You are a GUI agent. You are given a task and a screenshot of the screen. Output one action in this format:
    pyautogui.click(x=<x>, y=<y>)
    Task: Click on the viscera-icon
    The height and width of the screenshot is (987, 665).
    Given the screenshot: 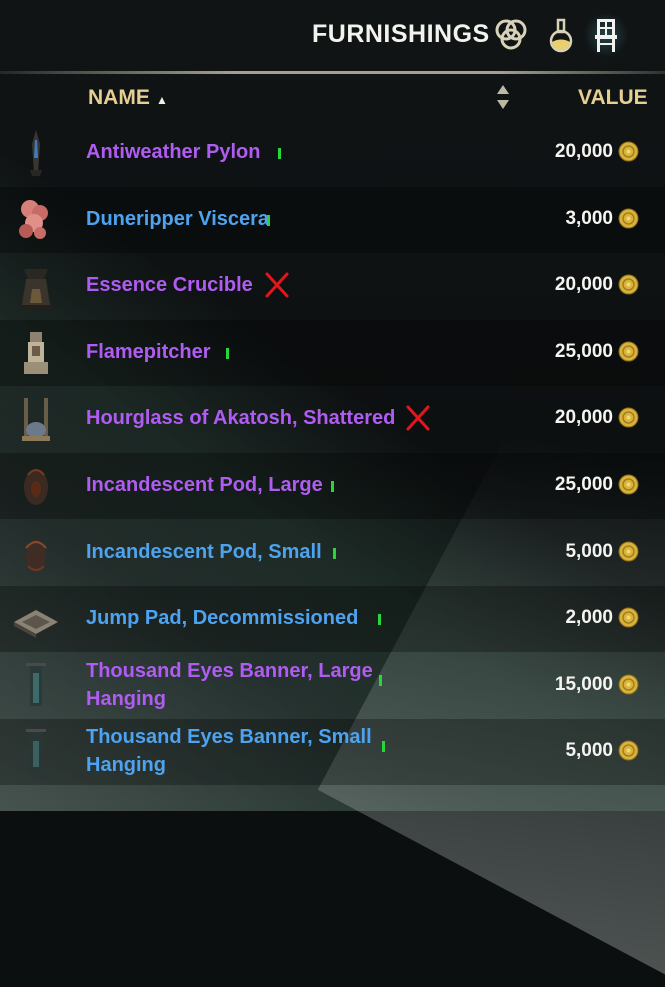 What is the action you would take?
    pyautogui.click(x=36, y=220)
    